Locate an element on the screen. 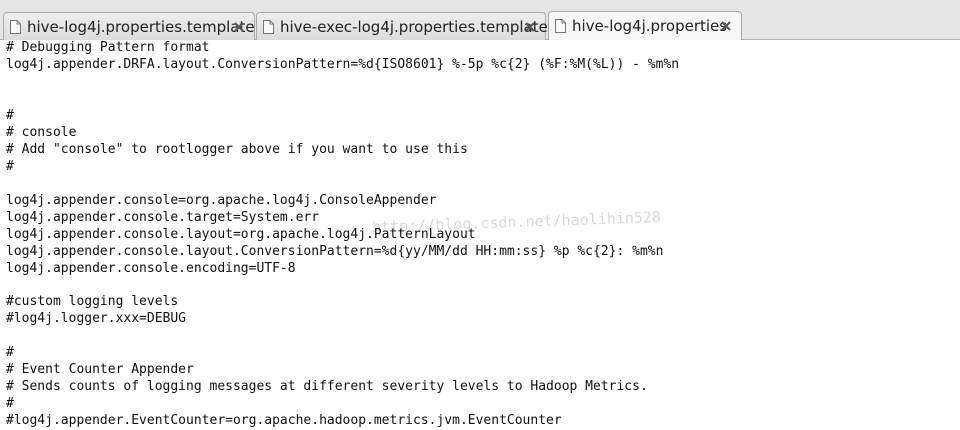 This screenshot has height=430, width=960. code-line: log4j.appender.console.encoding=UTF-8 is located at coordinates (151, 268).